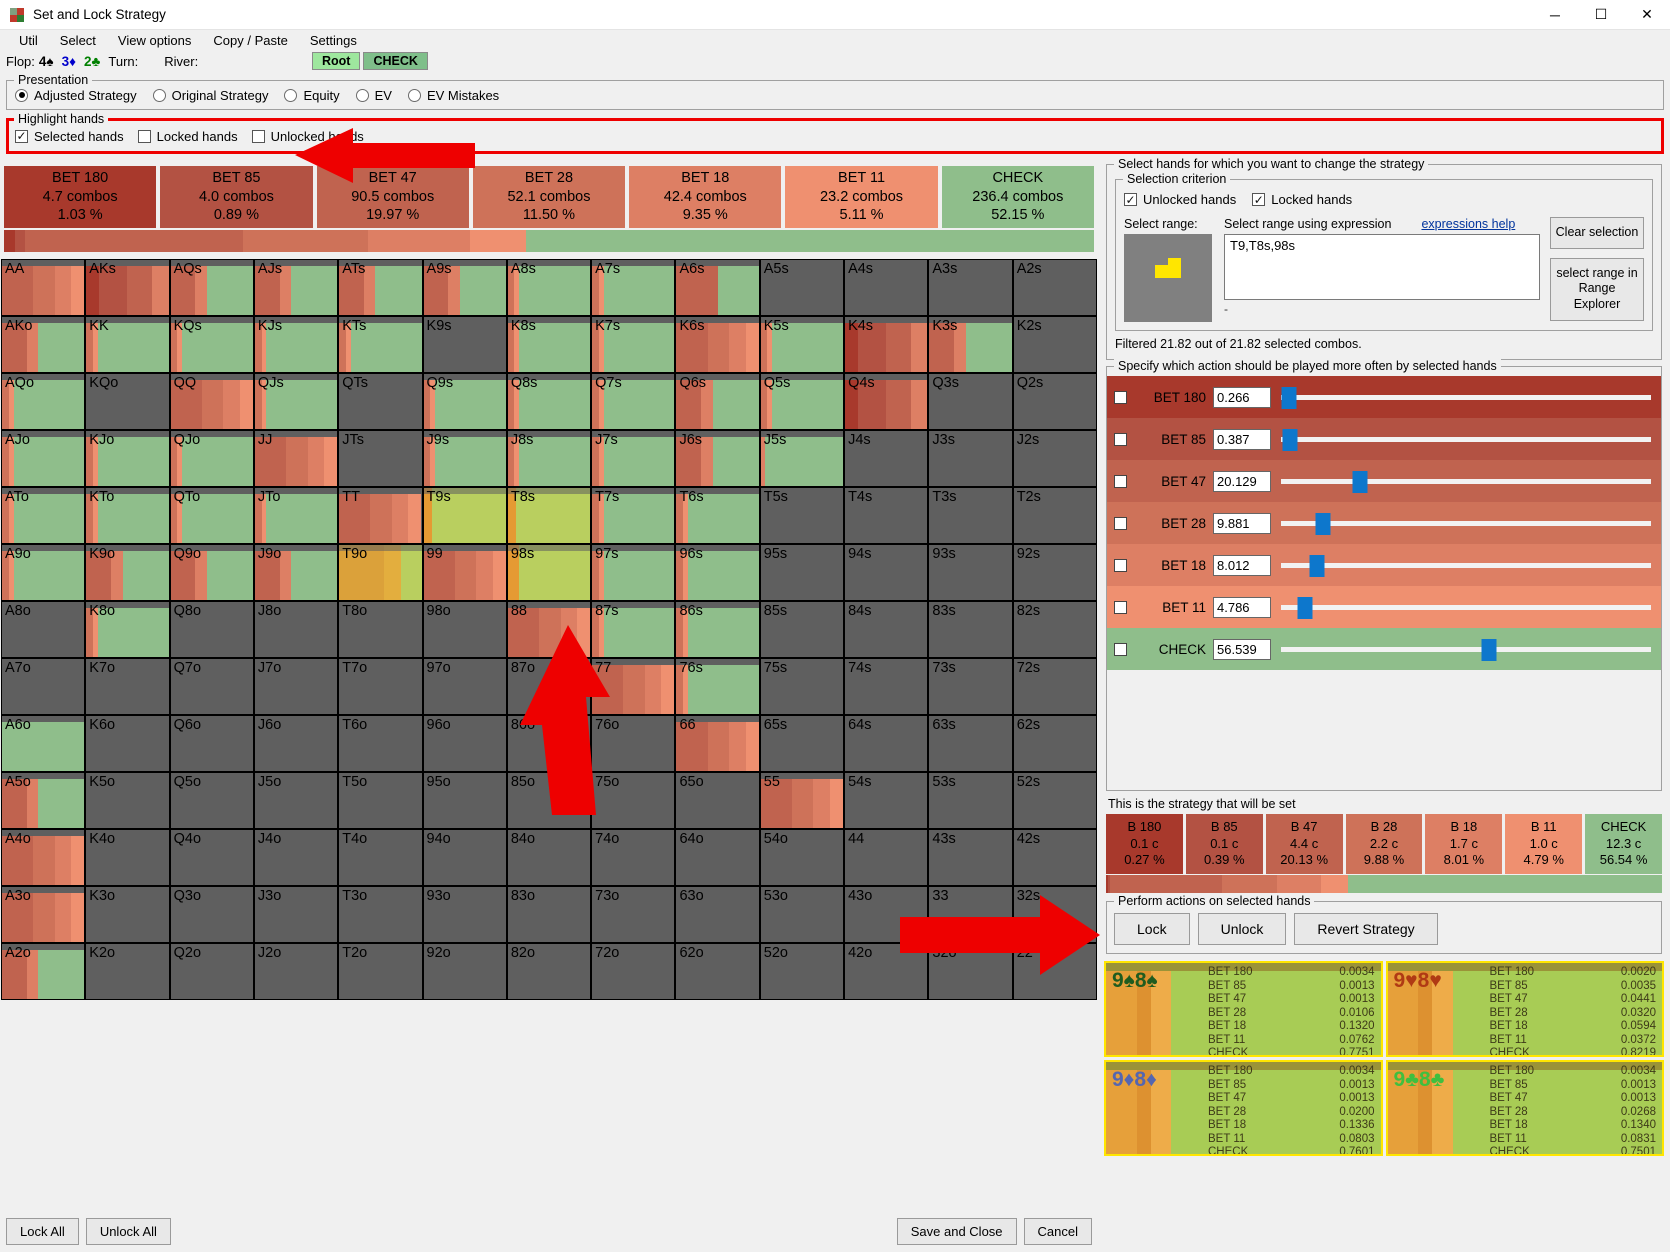  I want to click on close-icon: ✕, so click(1647, 15).